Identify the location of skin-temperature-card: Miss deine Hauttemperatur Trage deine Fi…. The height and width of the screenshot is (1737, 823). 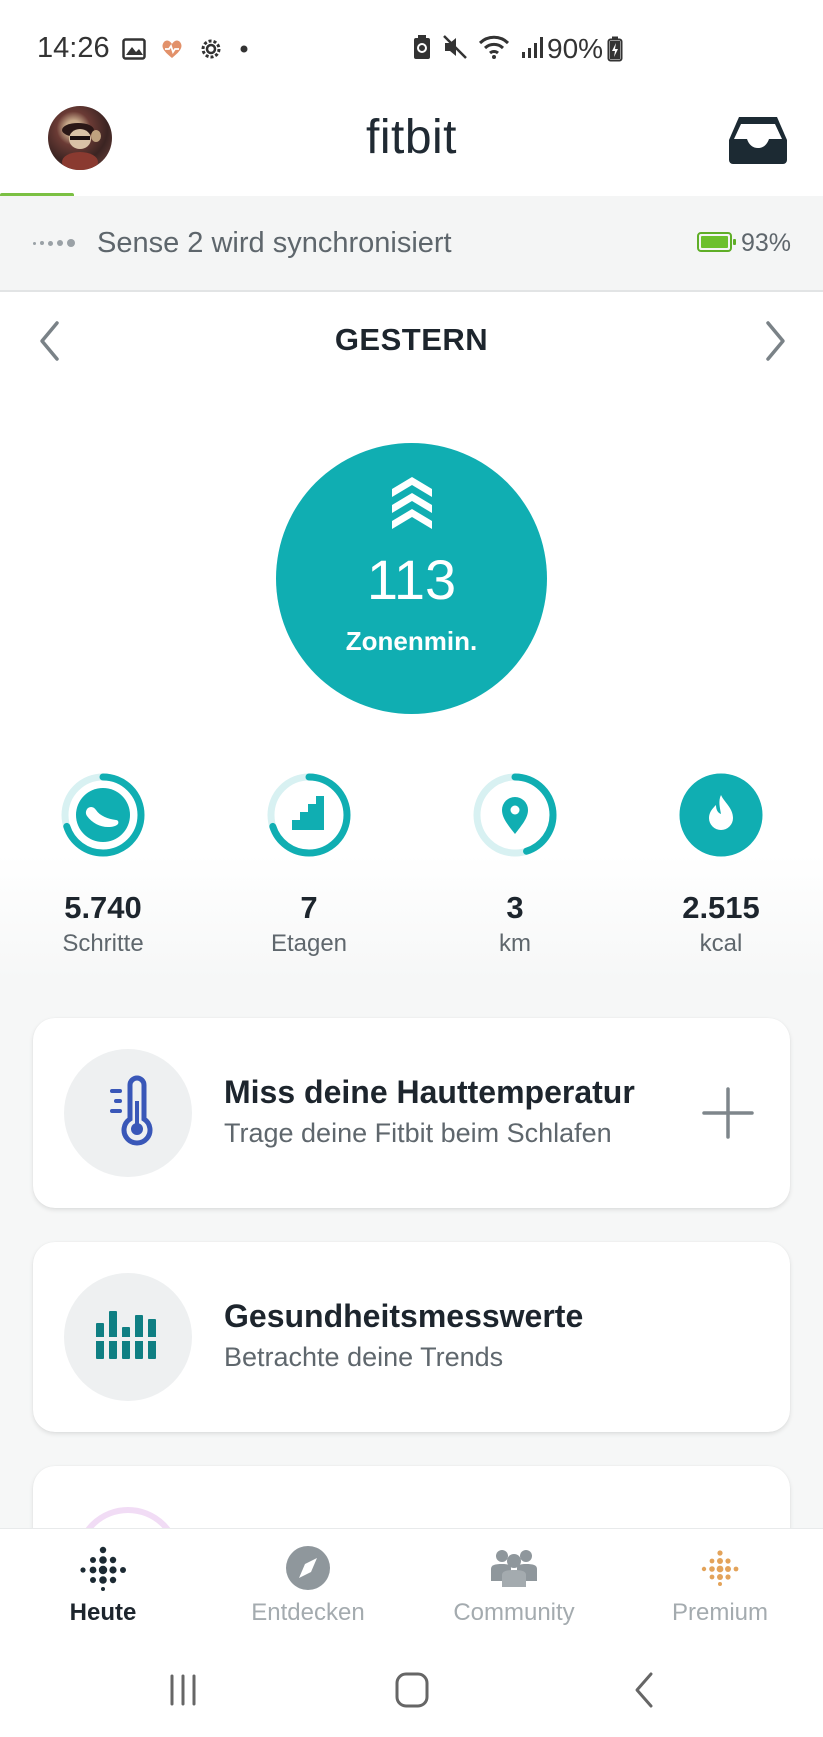
(411, 1113).